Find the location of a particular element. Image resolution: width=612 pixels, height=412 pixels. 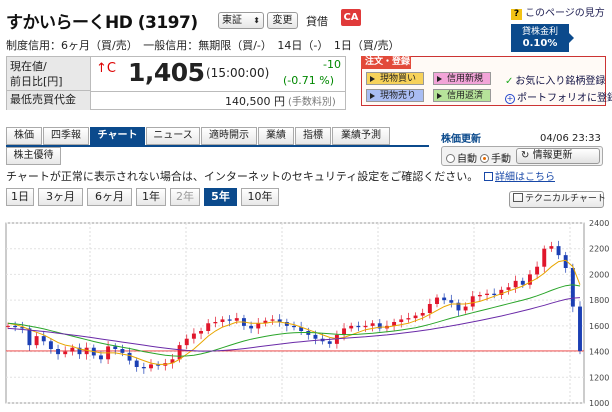

technical-chart-button: テクニカルチャート is located at coordinates (557, 199).